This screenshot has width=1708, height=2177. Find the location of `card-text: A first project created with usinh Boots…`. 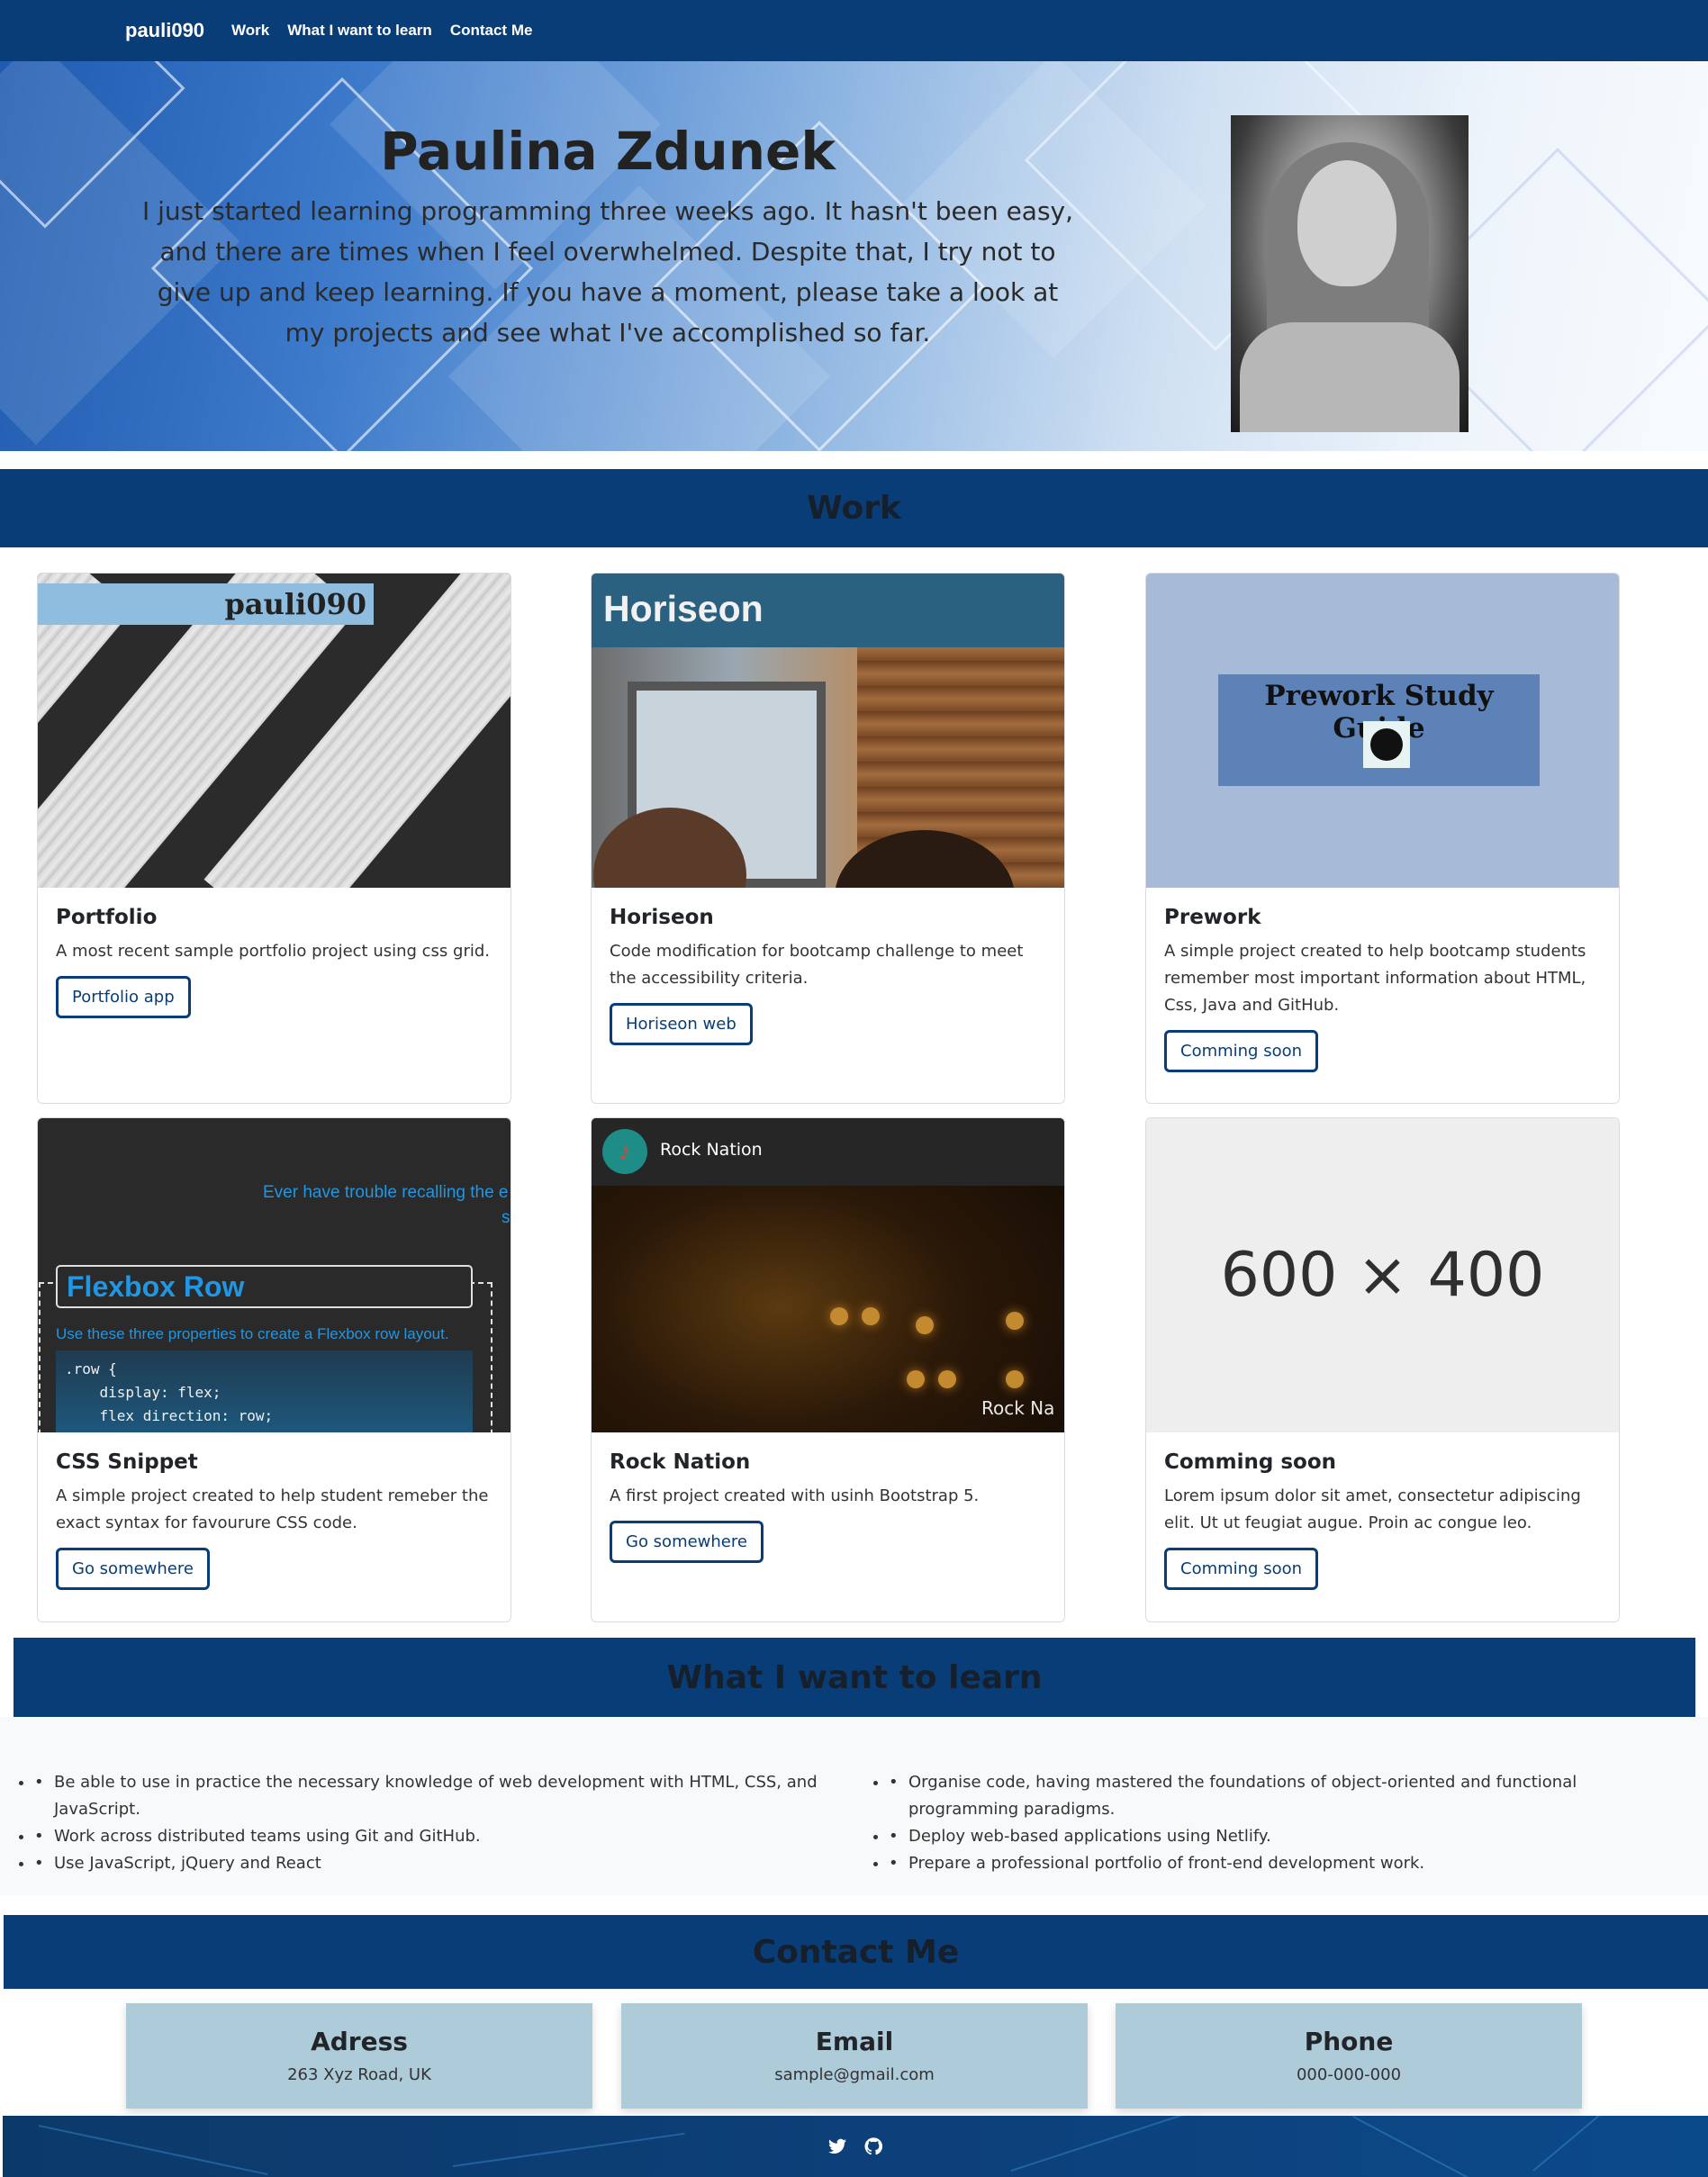

card-text: A first project created with usinh Boots… is located at coordinates (795, 1496).